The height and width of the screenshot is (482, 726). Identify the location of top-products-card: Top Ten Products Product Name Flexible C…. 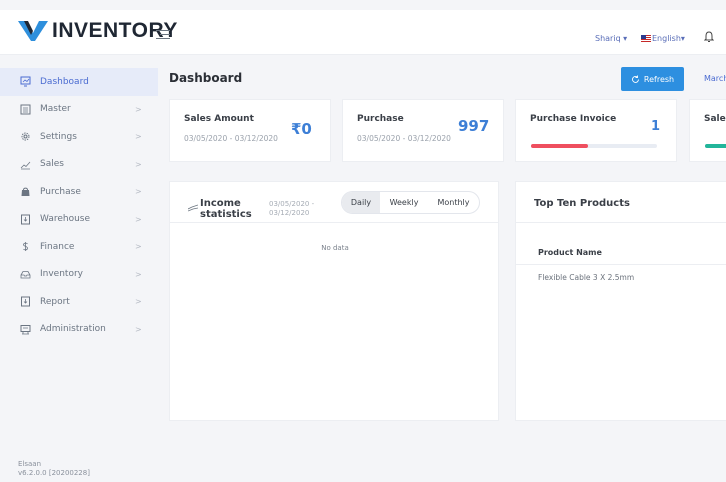
(620, 301).